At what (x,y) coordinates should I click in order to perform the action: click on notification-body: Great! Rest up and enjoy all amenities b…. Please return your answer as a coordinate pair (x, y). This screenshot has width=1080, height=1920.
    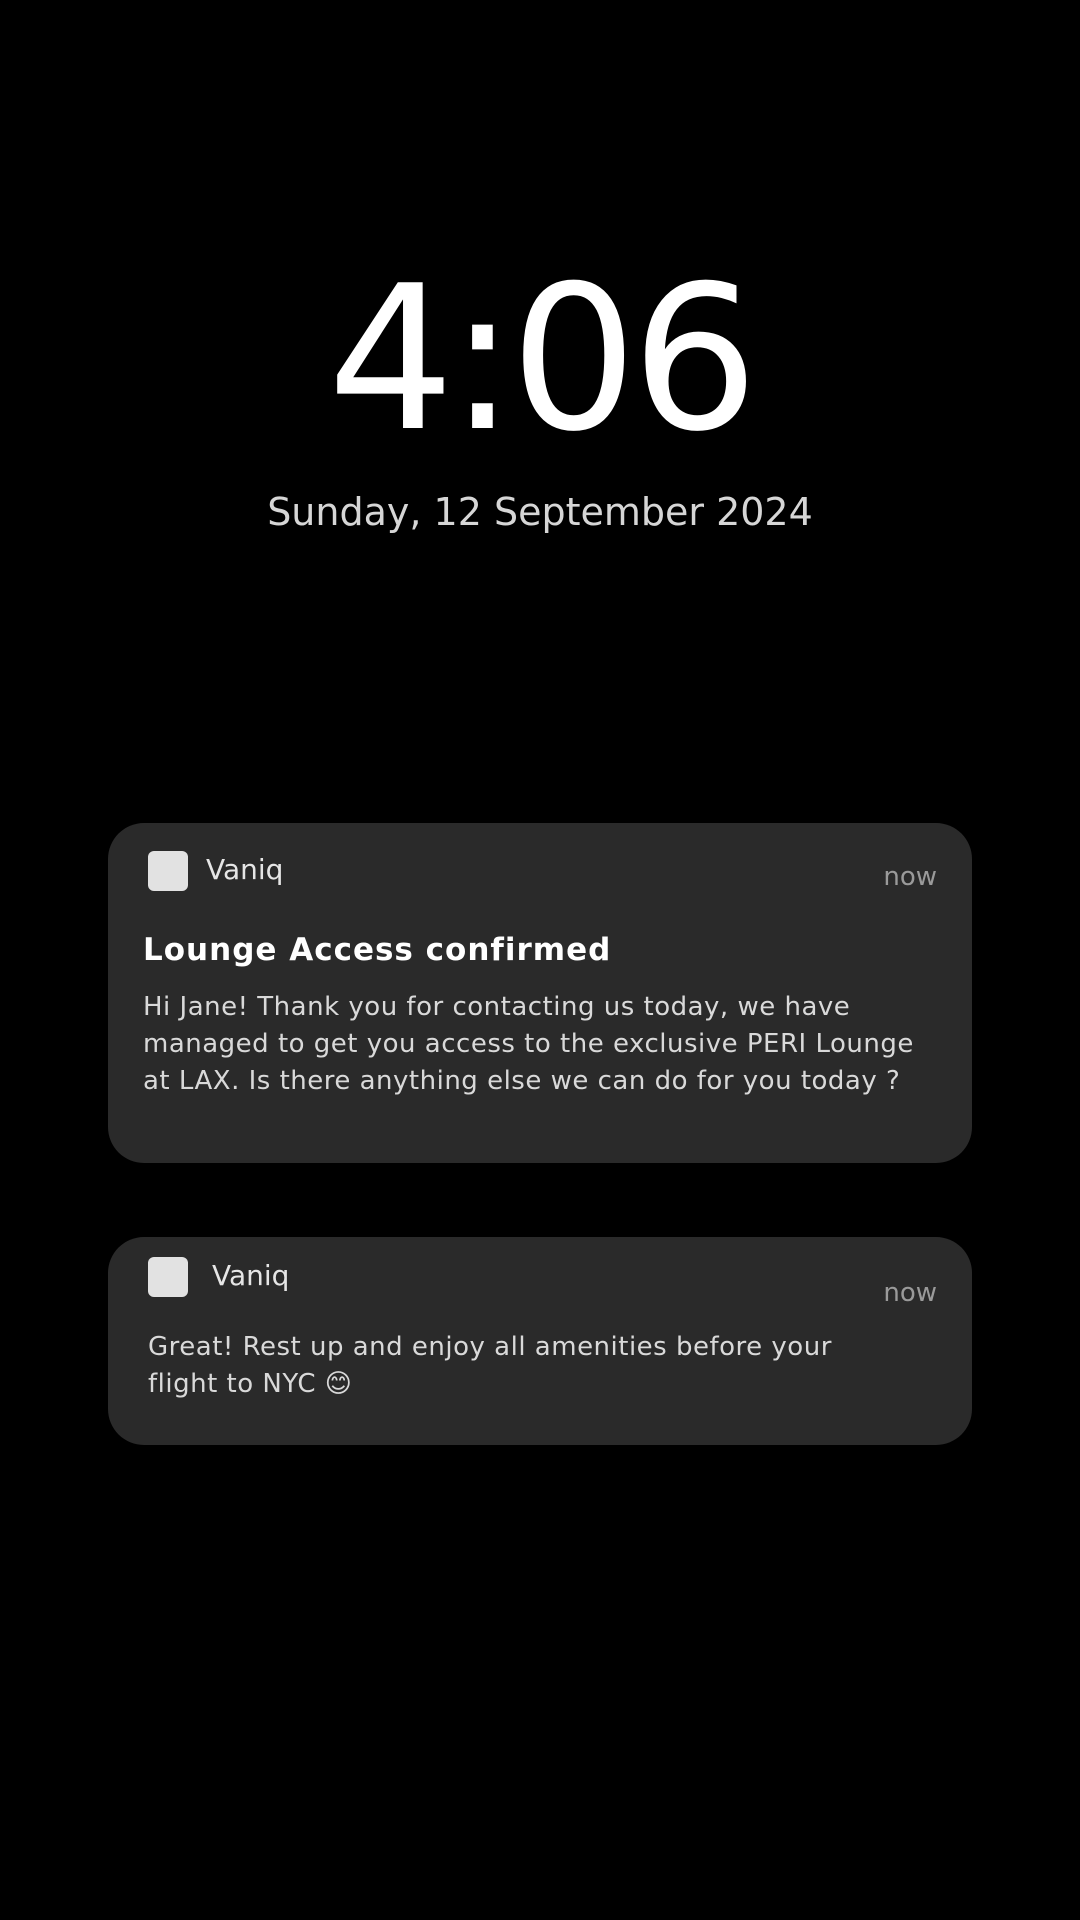
    Looking at the image, I should click on (490, 1365).